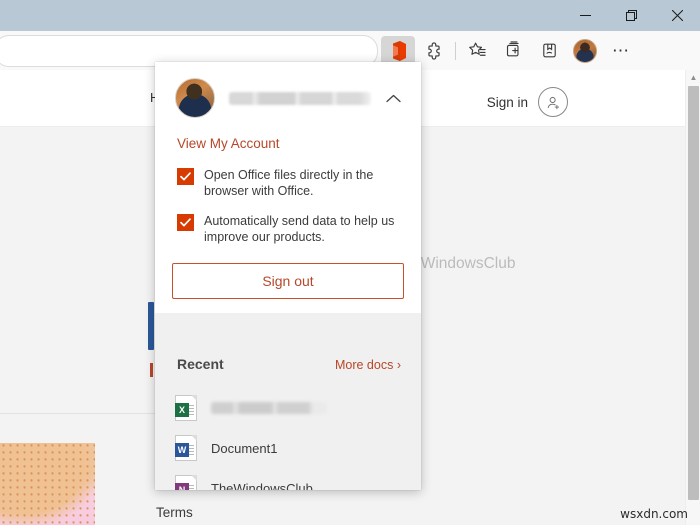 This screenshot has height=525, width=700. What do you see at coordinates (195, 98) in the screenshot?
I see `account-avatar` at bounding box center [195, 98].